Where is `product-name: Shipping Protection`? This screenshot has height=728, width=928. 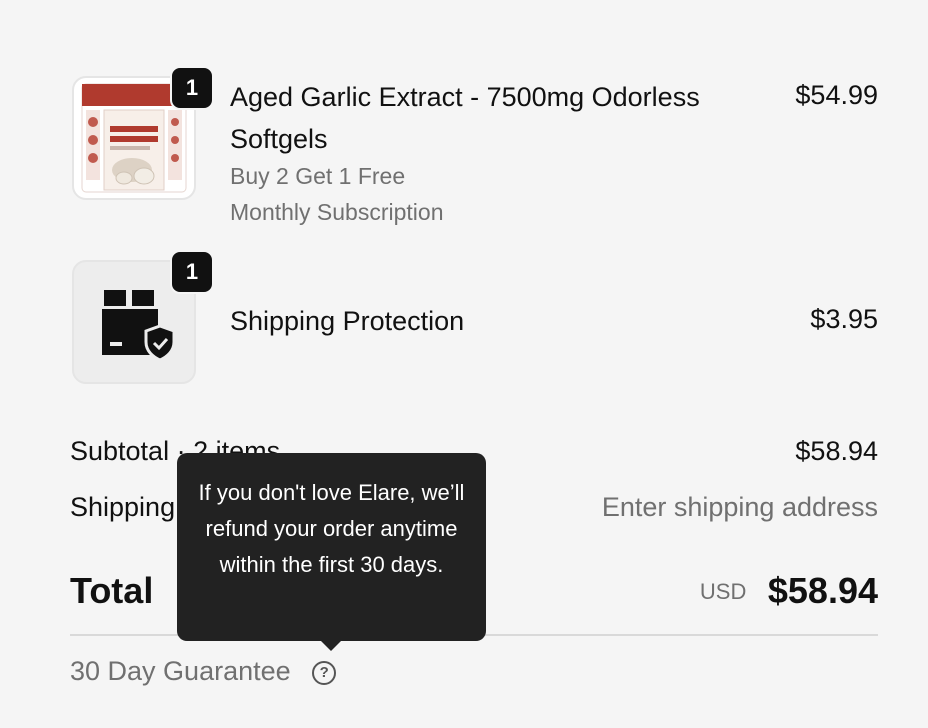
product-name: Shipping Protection is located at coordinates (347, 321).